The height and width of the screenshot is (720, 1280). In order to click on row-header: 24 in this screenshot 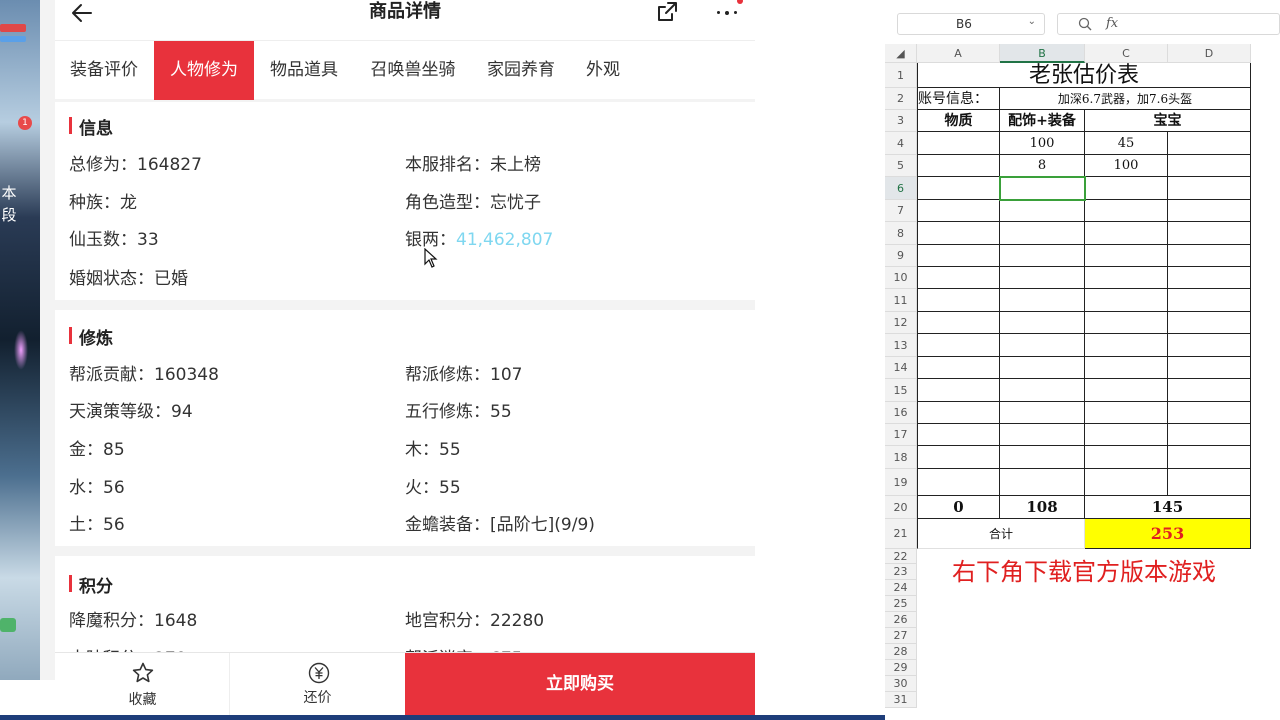, I will do `click(901, 588)`.